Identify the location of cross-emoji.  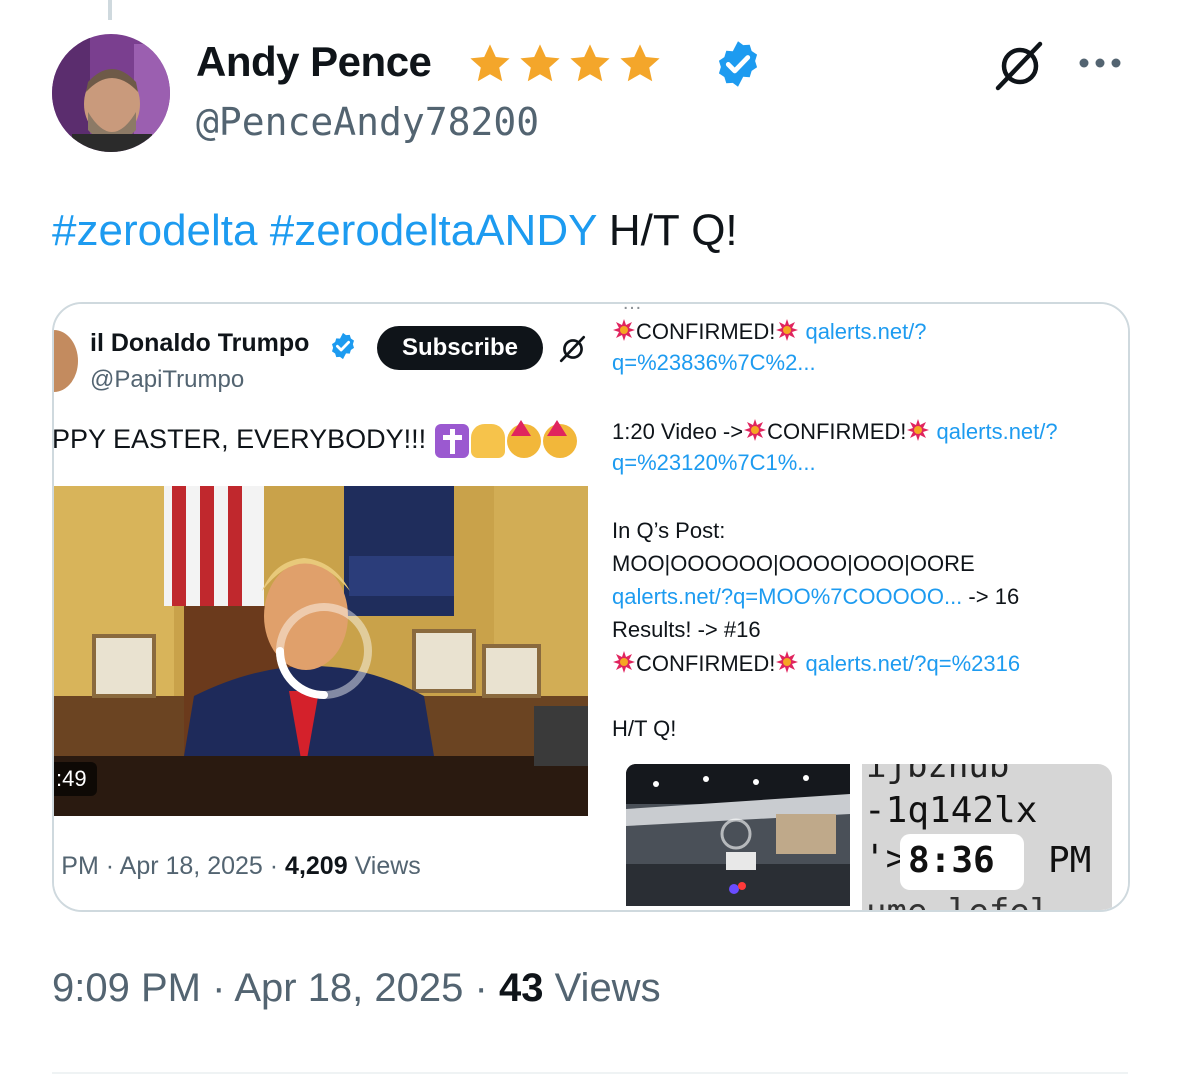
(452, 441).